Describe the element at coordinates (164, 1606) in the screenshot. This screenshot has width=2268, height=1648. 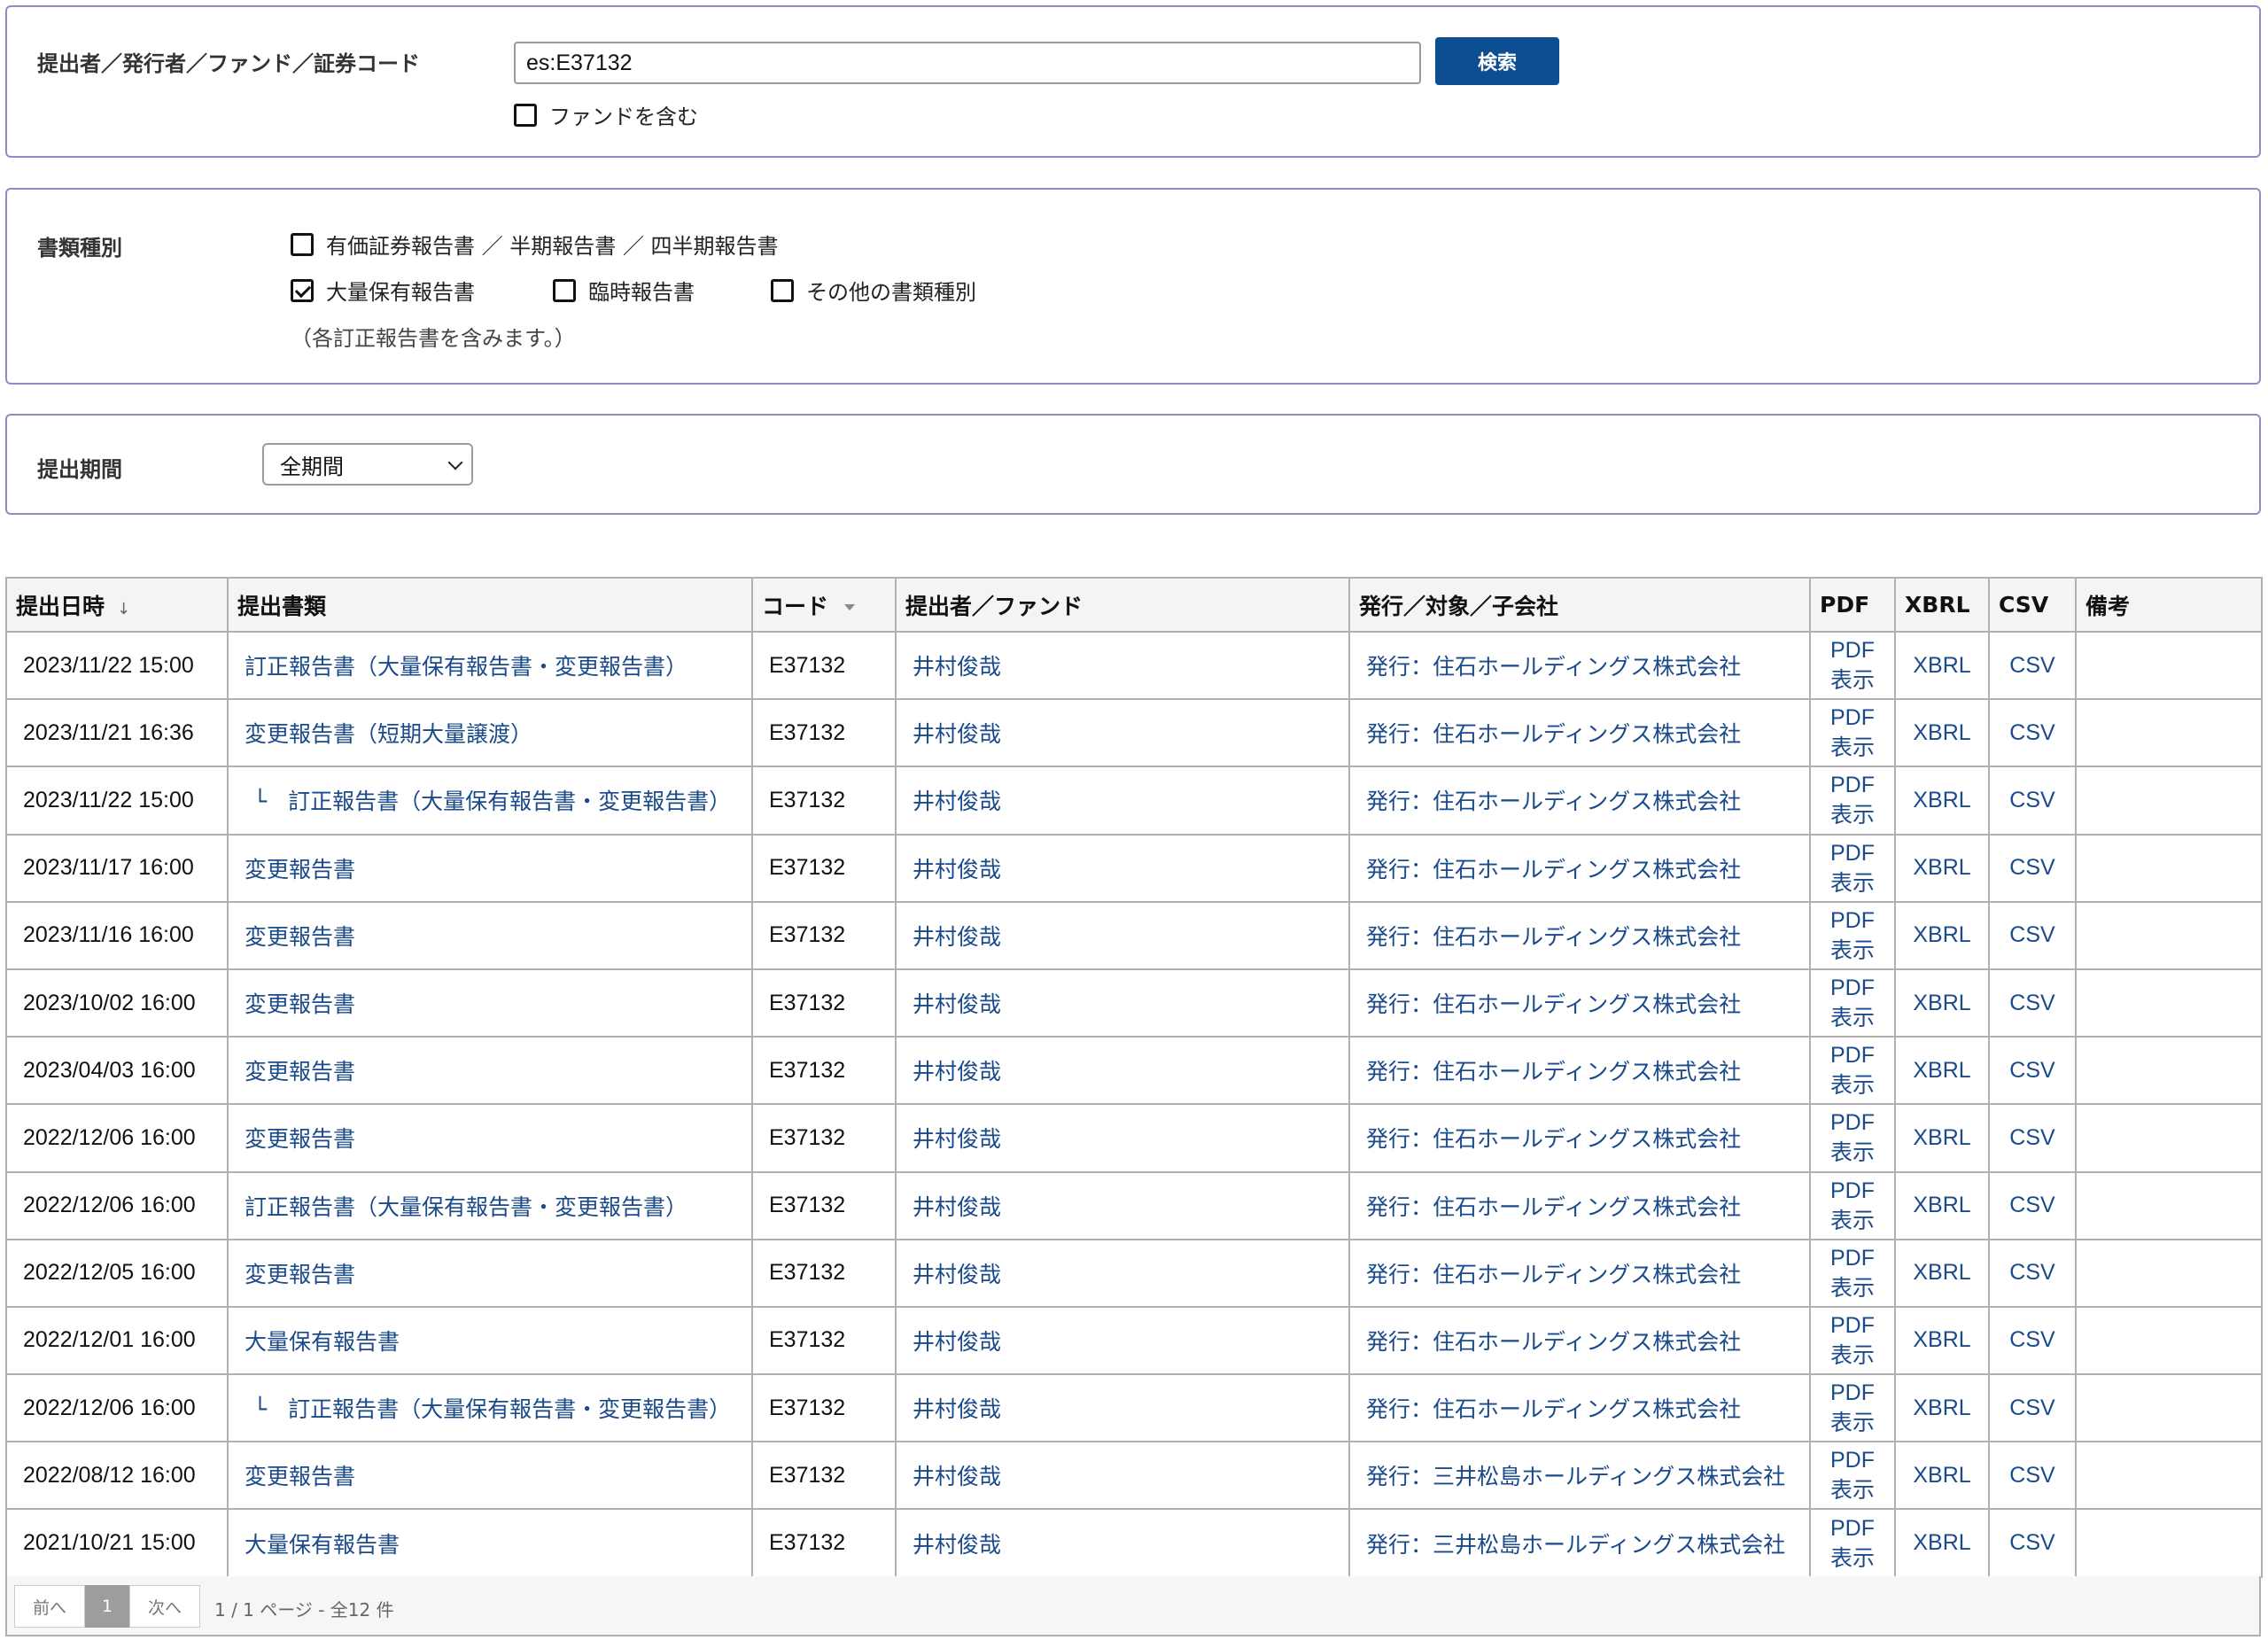
I see `next-page-button: 次へ` at that location.